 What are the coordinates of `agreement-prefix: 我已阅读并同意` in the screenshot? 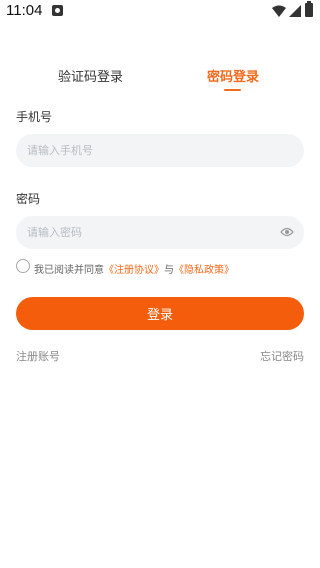 It's located at (69, 270).